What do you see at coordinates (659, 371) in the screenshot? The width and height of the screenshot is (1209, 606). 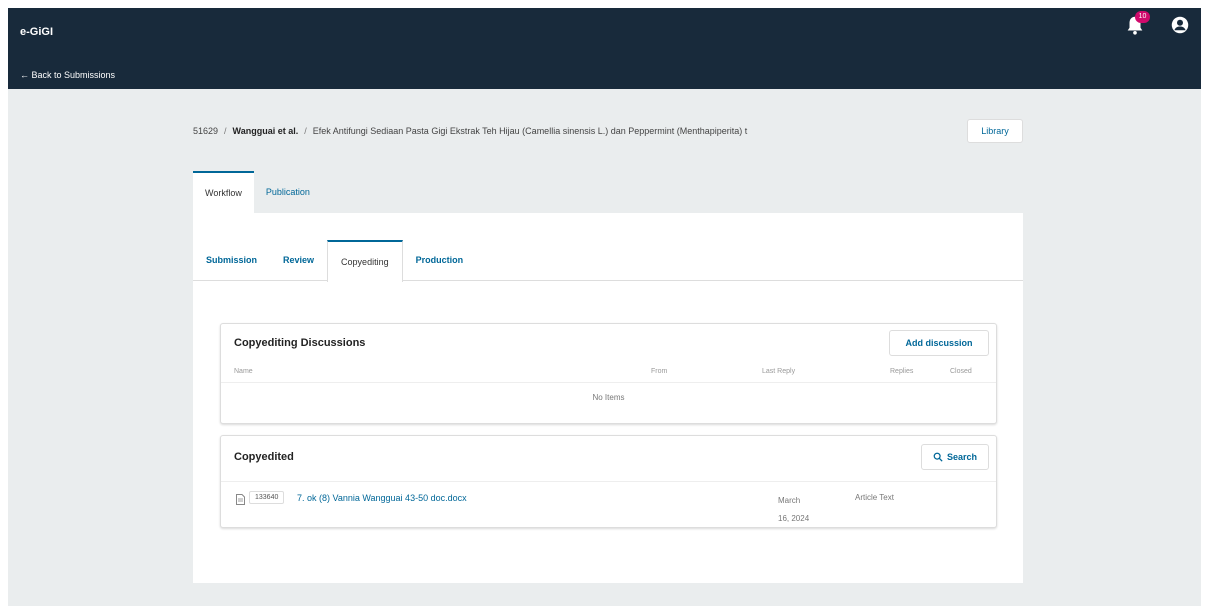 I see `column-header-from: From` at bounding box center [659, 371].